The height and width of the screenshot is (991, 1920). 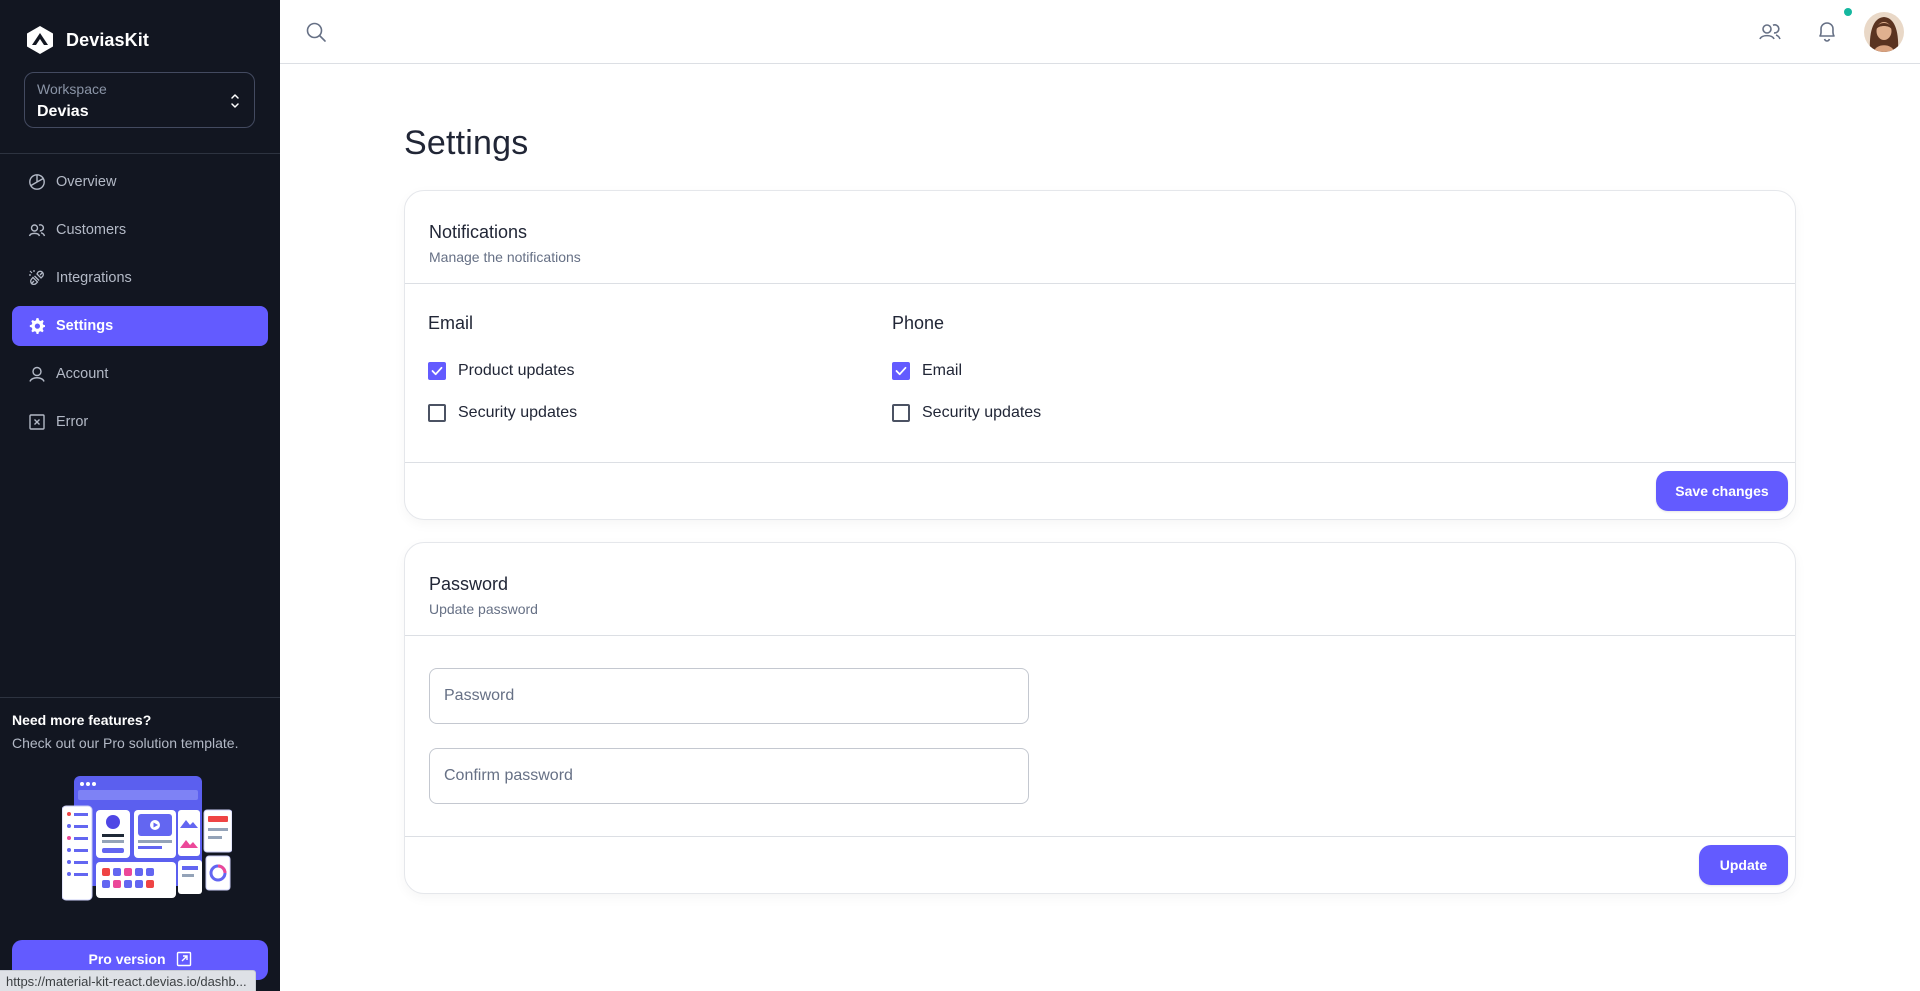 I want to click on page-title: Settings, so click(x=466, y=143).